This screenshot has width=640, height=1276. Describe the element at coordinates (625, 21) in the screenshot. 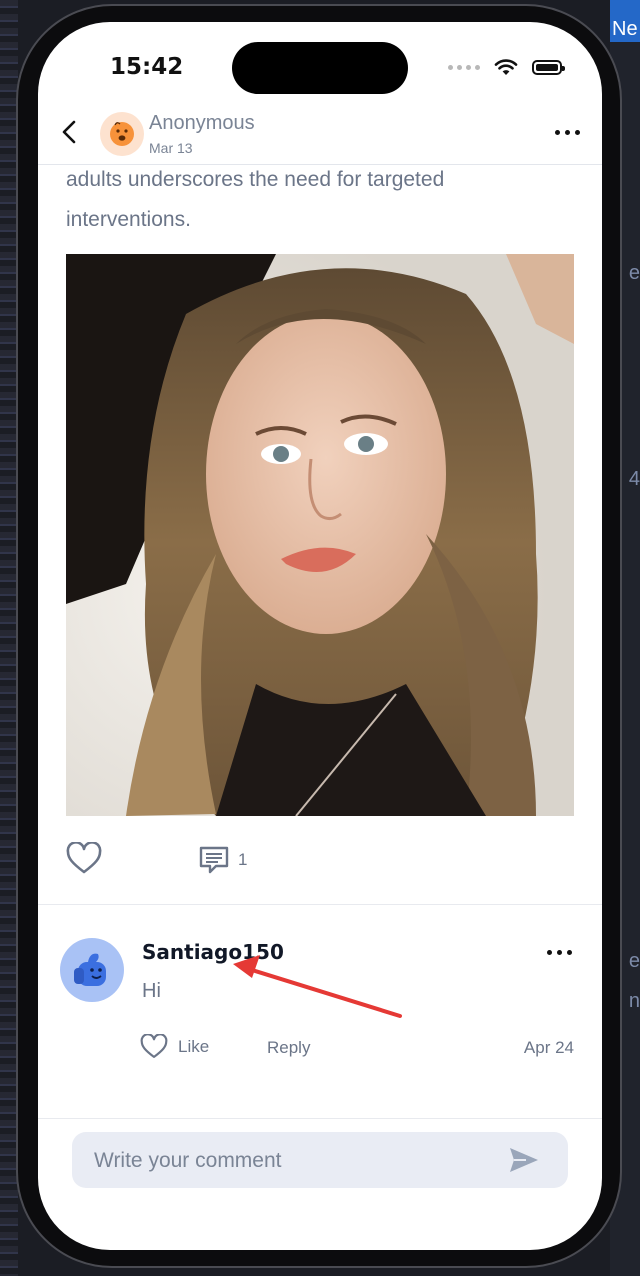

I see `background-tab: Ne` at that location.